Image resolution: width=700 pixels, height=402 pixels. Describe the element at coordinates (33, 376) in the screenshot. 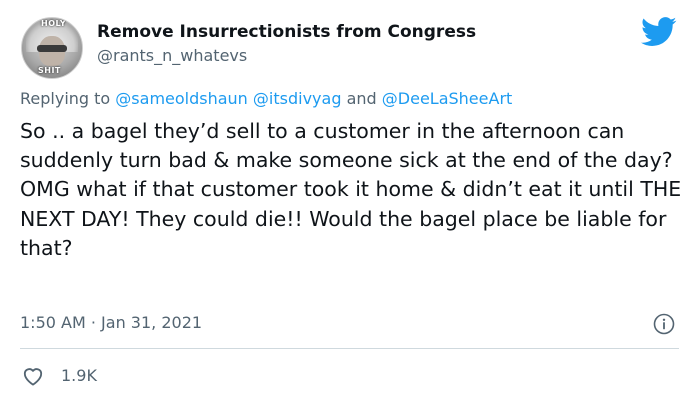

I see `heart-icon` at that location.